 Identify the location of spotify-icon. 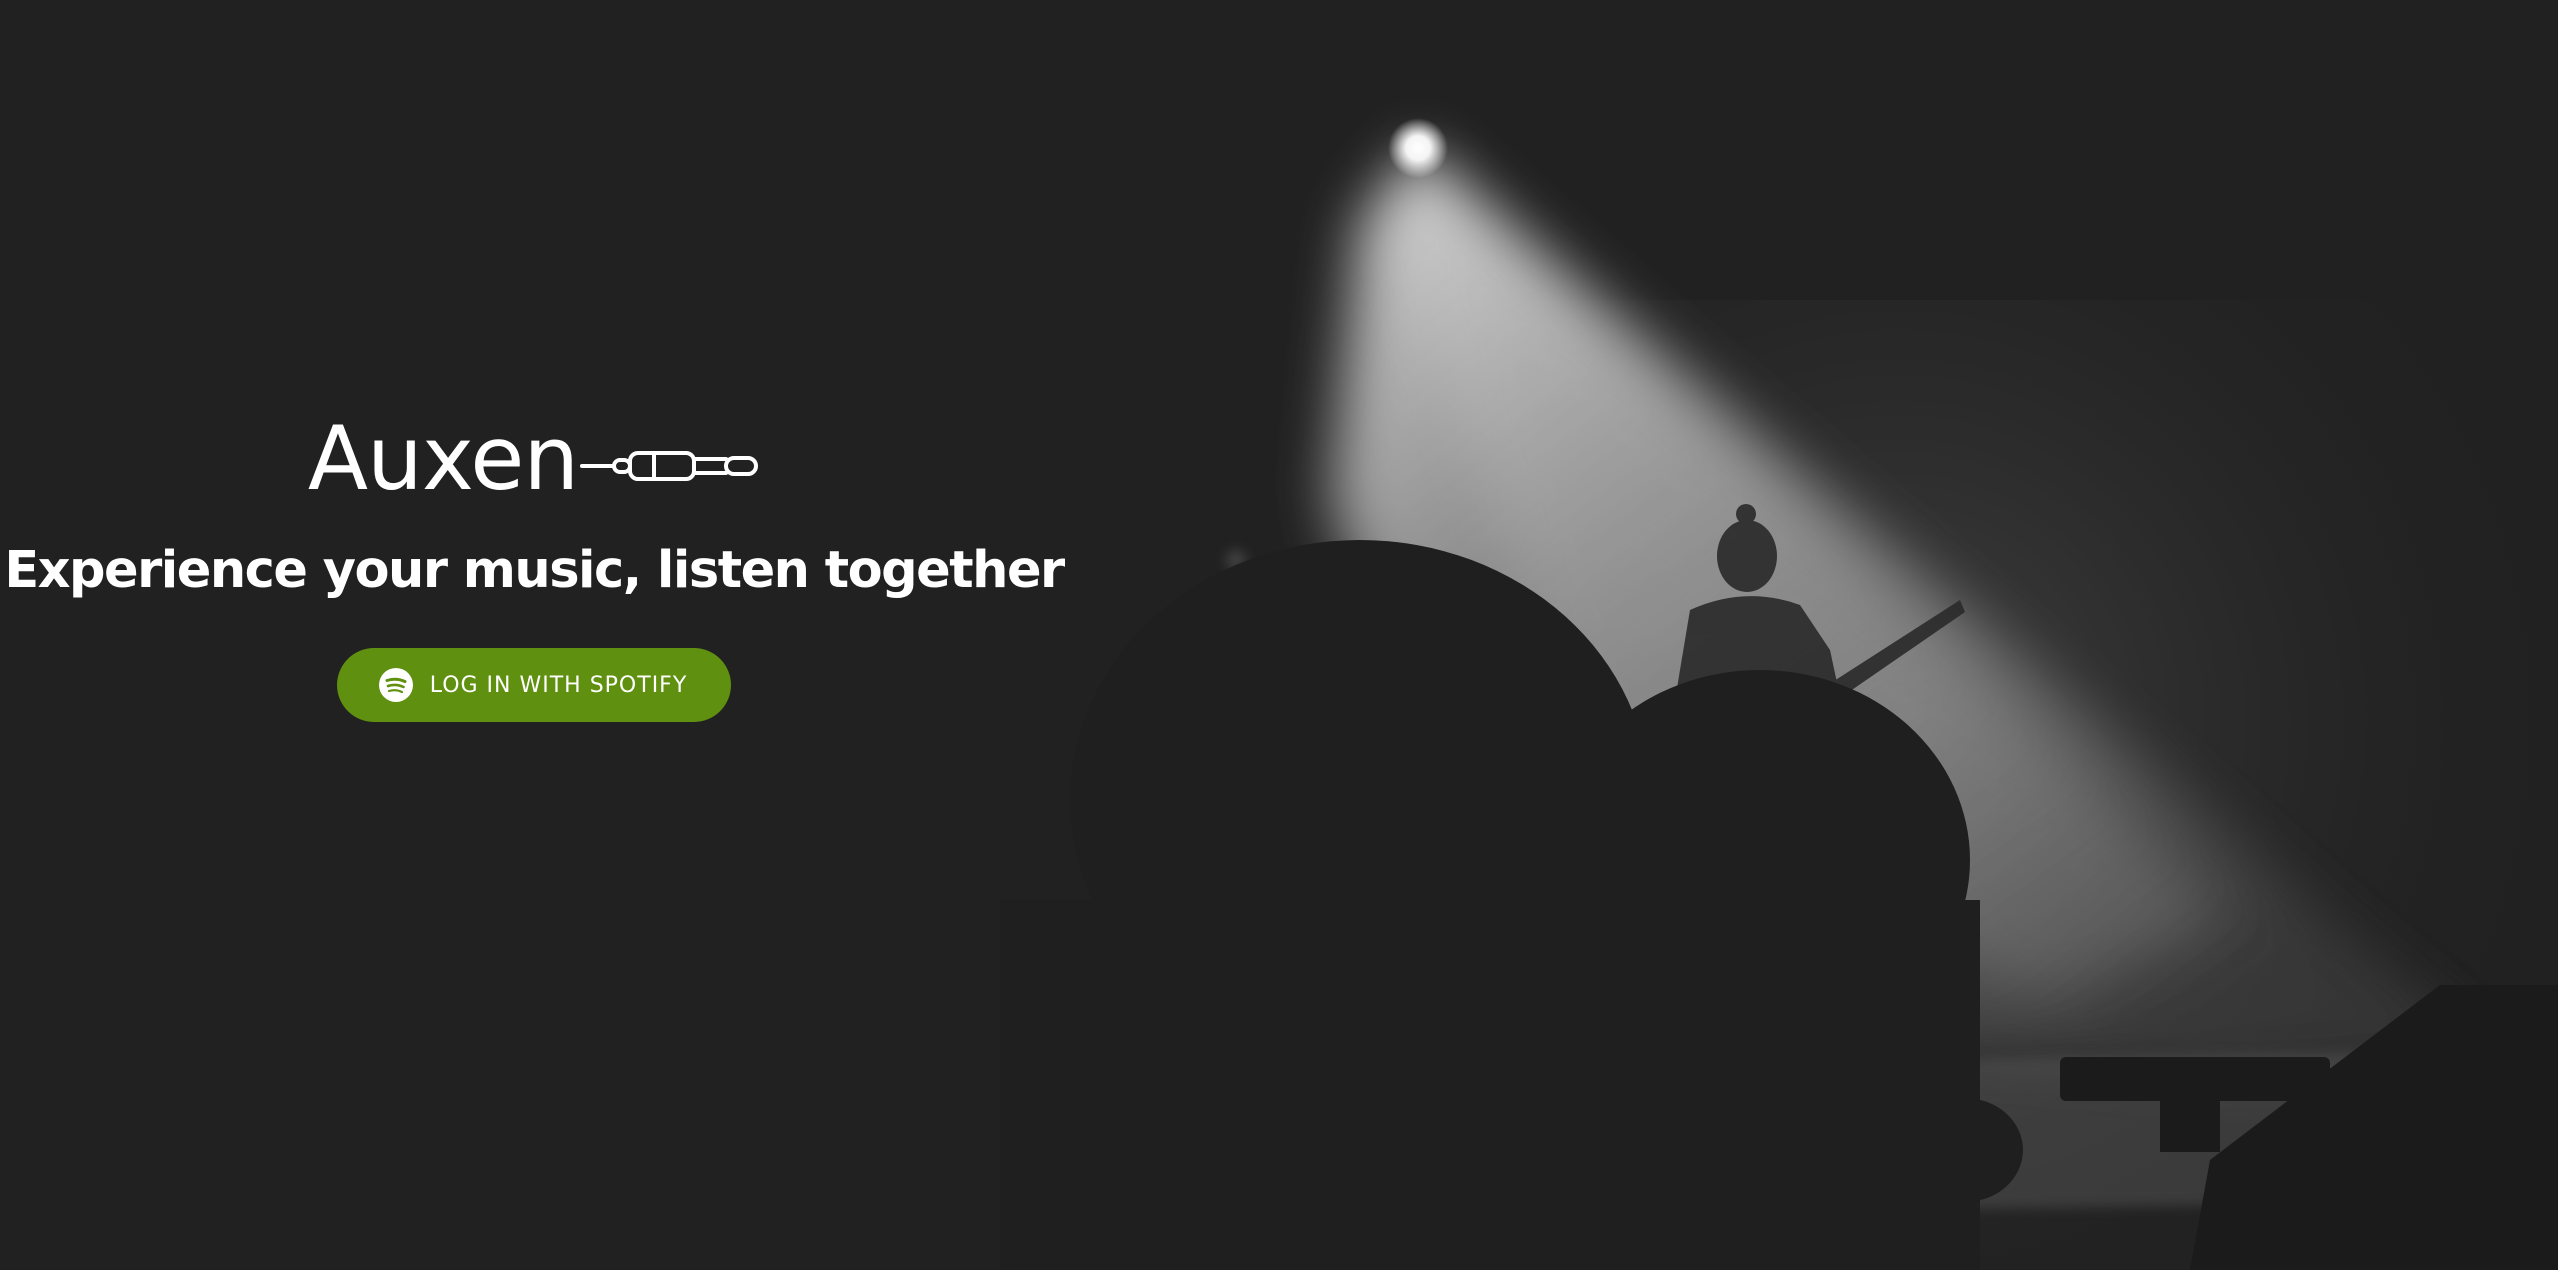
(395, 685).